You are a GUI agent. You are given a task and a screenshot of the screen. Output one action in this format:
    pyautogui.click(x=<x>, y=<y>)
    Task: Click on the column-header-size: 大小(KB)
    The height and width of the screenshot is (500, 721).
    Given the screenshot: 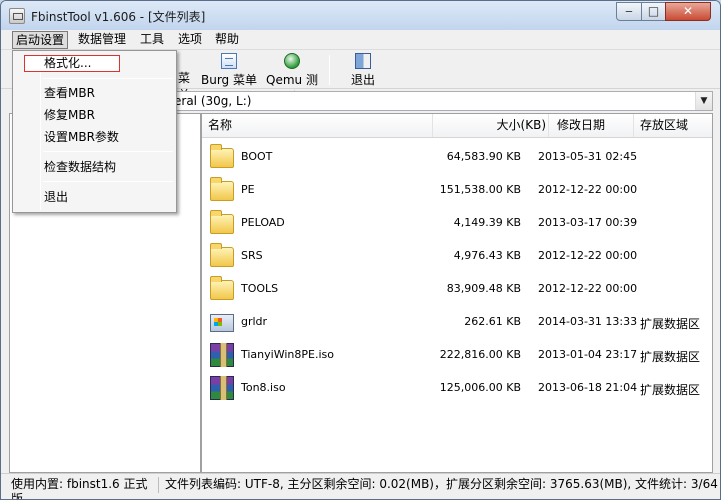 What is the action you would take?
    pyautogui.click(x=491, y=125)
    